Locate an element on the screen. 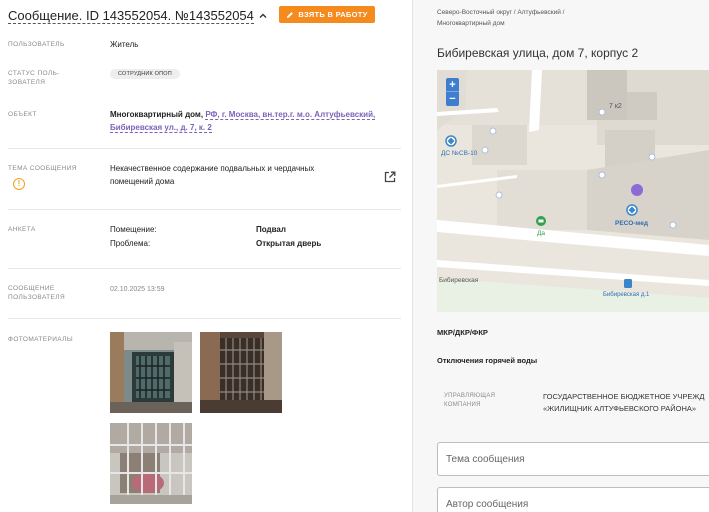 This screenshot has height=512, width=709. message-title: Сообщение. ID 143552054. №143552054 is located at coordinates (131, 16).